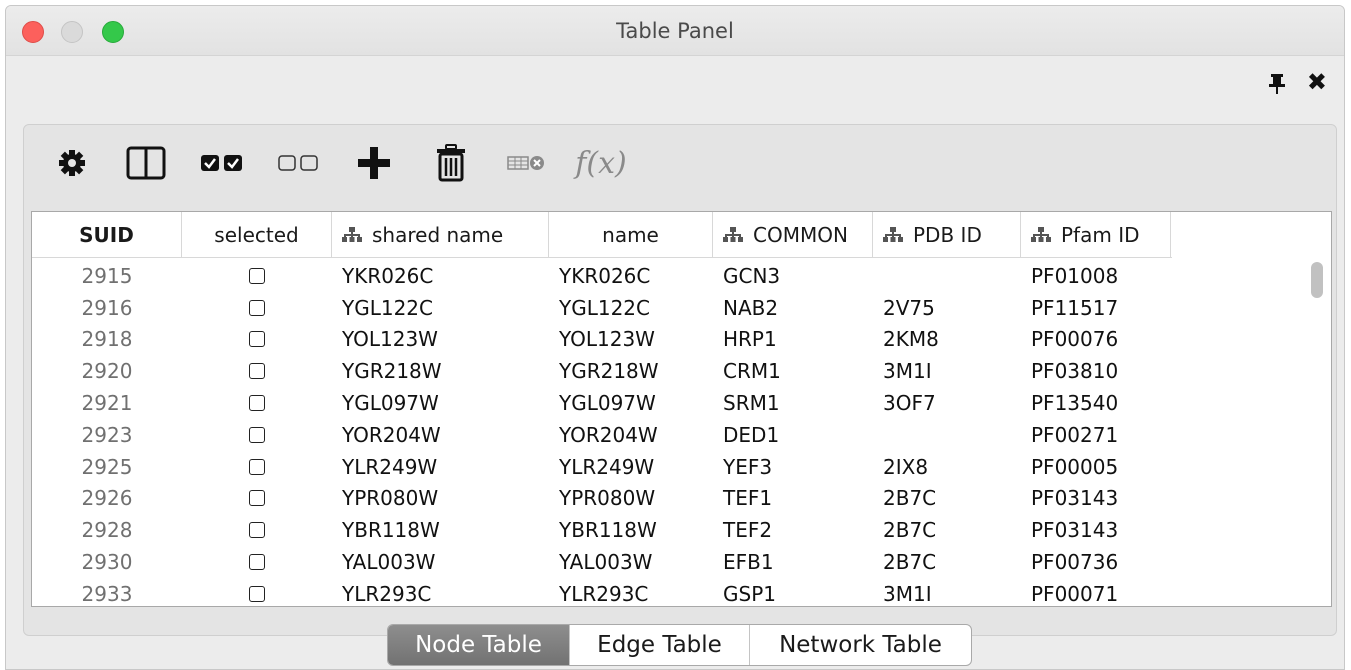  What do you see at coordinates (909, 307) in the screenshot?
I see `cell-pdb-id: 2V75` at bounding box center [909, 307].